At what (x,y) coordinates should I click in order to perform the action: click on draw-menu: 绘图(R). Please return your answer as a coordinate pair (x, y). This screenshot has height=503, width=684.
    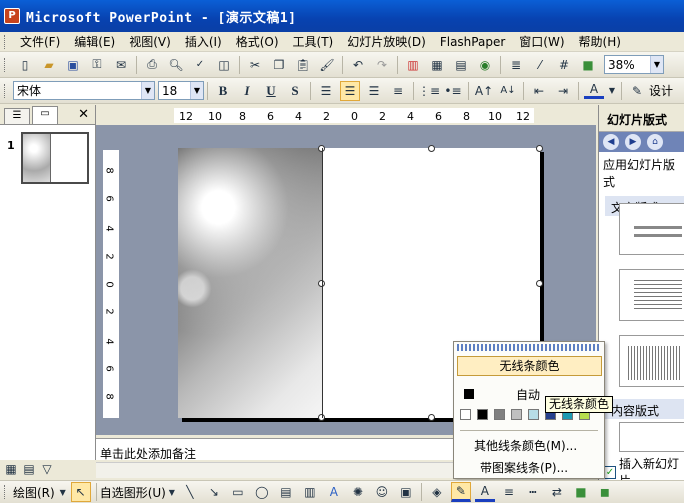
    Looking at the image, I should click on (34, 492).